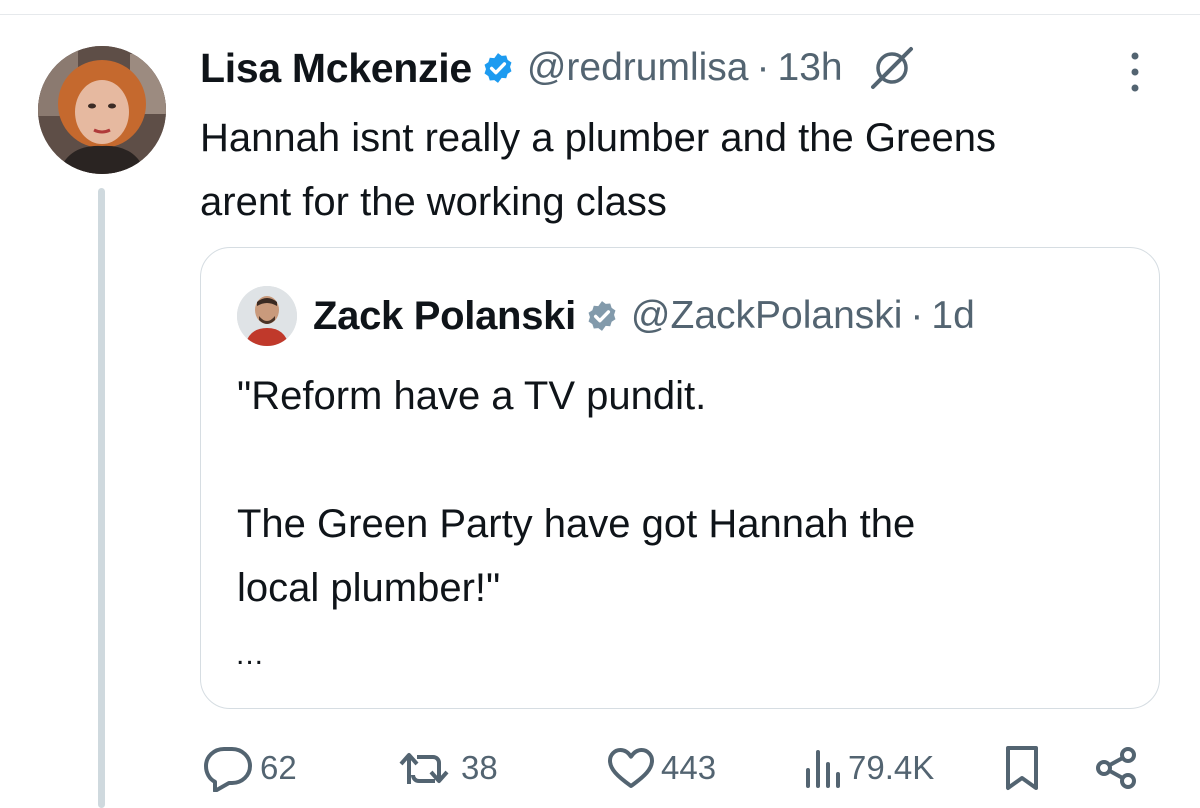 The height and width of the screenshot is (808, 1200). What do you see at coordinates (891, 767) in the screenshot?
I see `views-count: 79.4K` at bounding box center [891, 767].